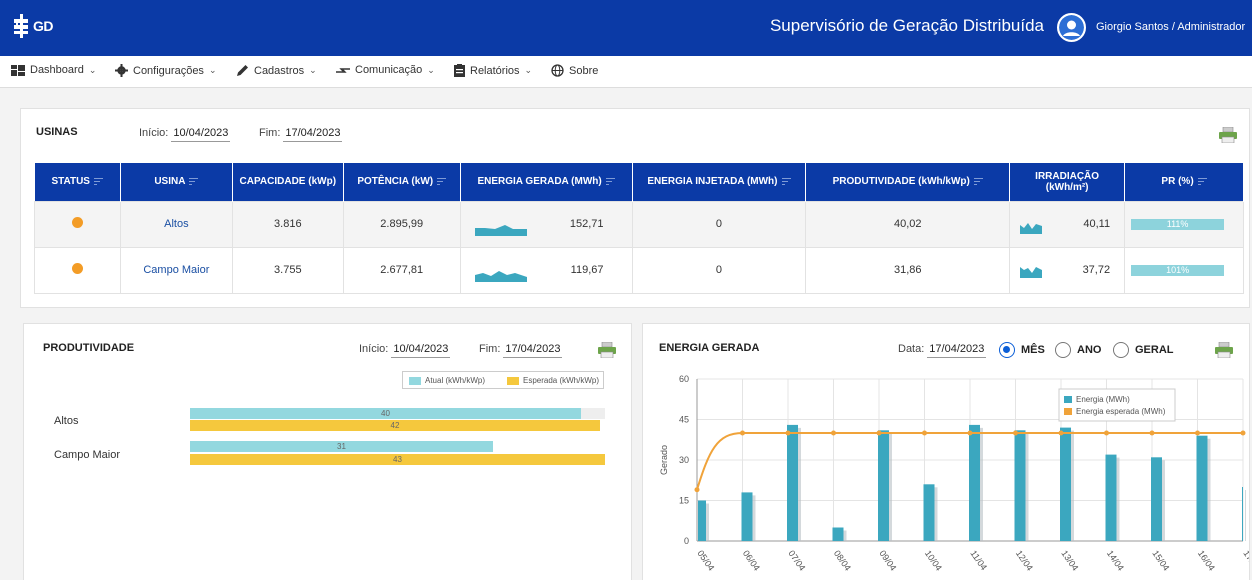  Describe the element at coordinates (397, 459) in the screenshot. I see `hbar-esperada: 43` at that location.